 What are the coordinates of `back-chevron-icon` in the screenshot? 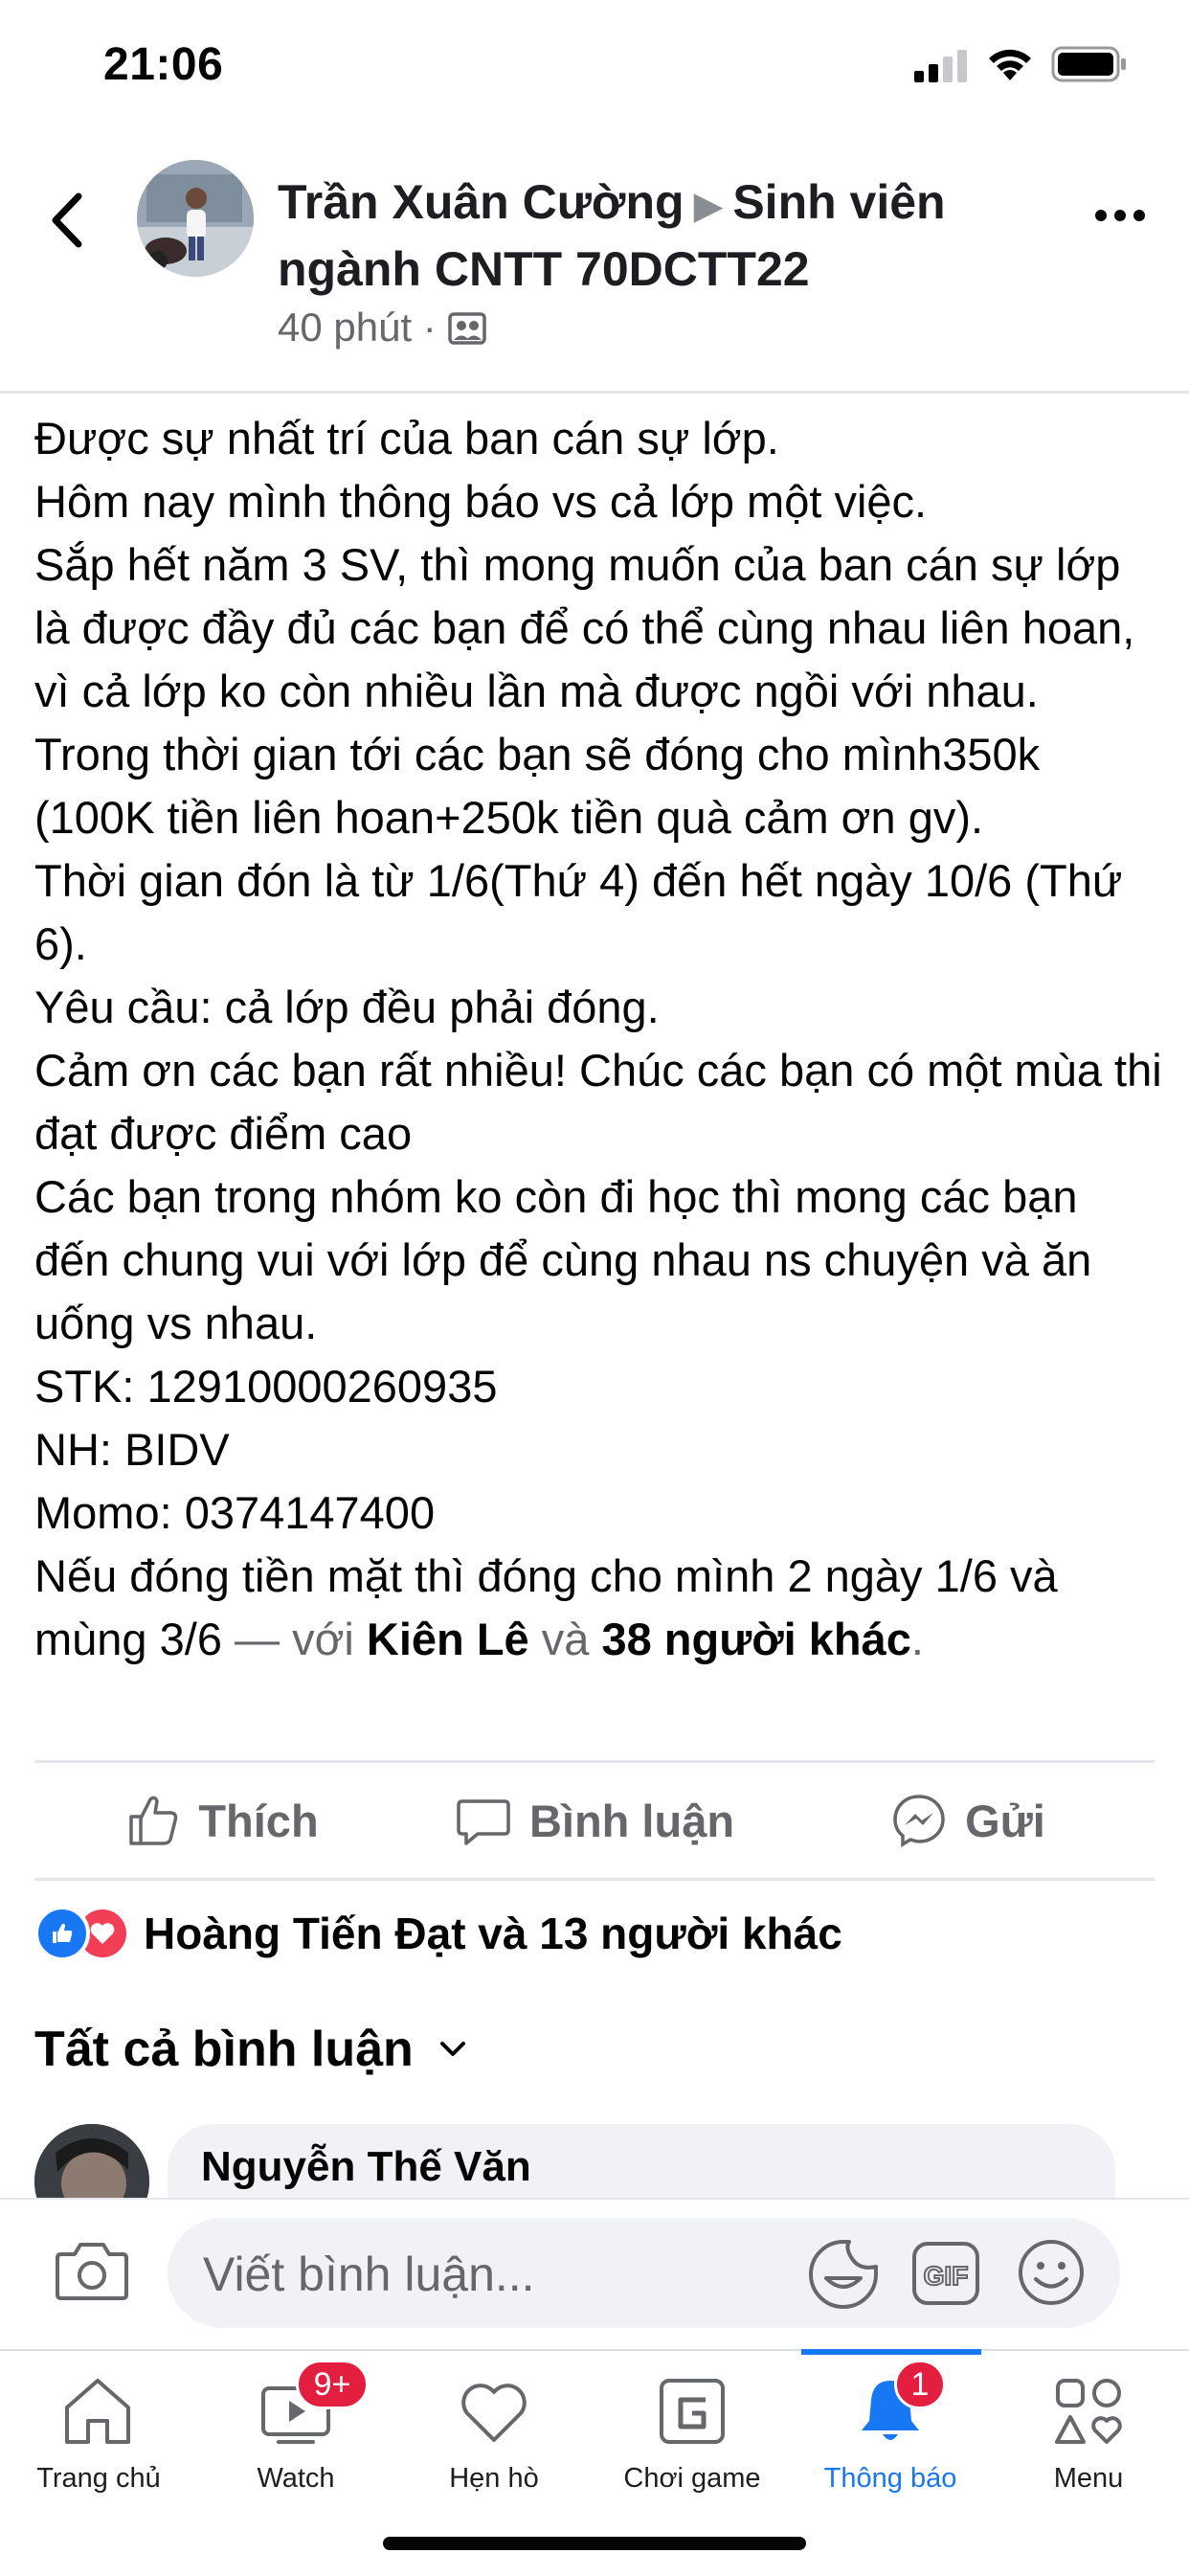 It's located at (67, 220).